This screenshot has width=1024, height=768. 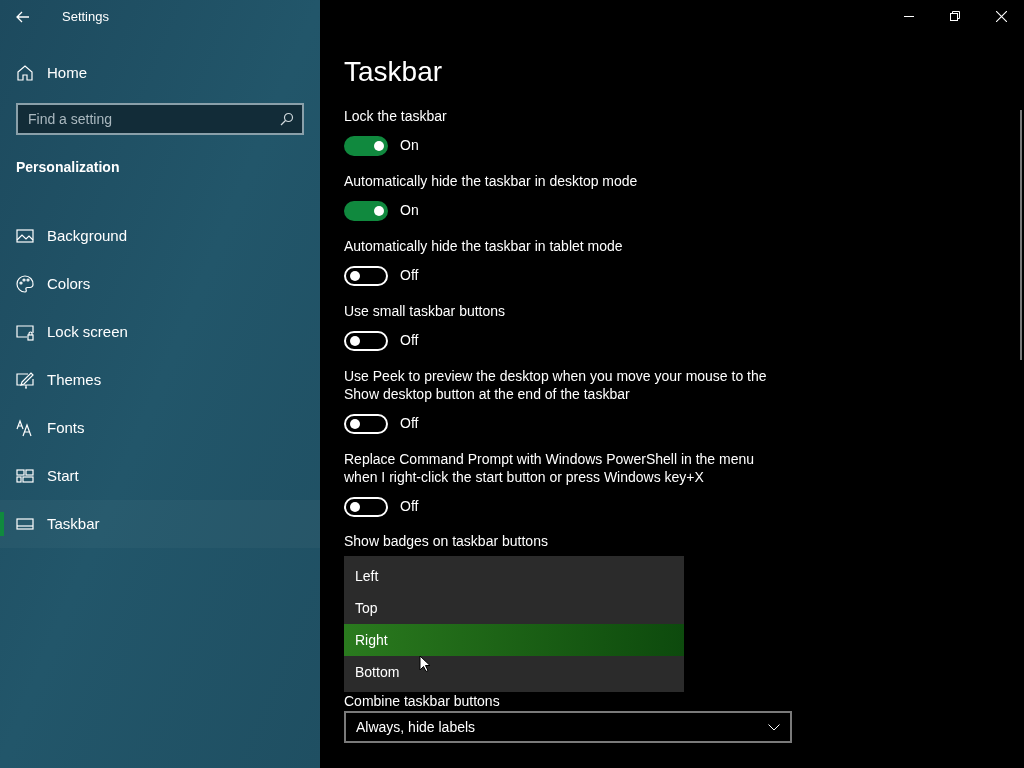 What do you see at coordinates (514, 672) in the screenshot?
I see `menu-option: Bottom` at bounding box center [514, 672].